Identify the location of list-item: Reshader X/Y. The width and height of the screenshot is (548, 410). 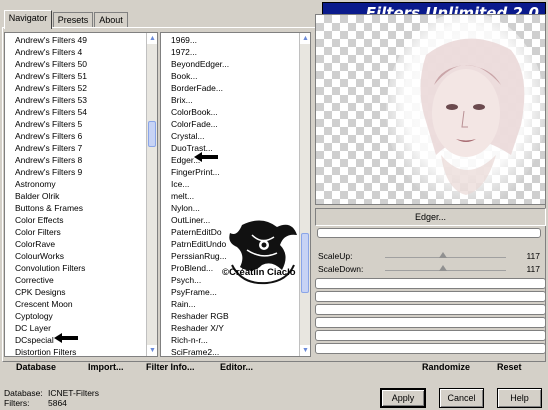
(235, 328).